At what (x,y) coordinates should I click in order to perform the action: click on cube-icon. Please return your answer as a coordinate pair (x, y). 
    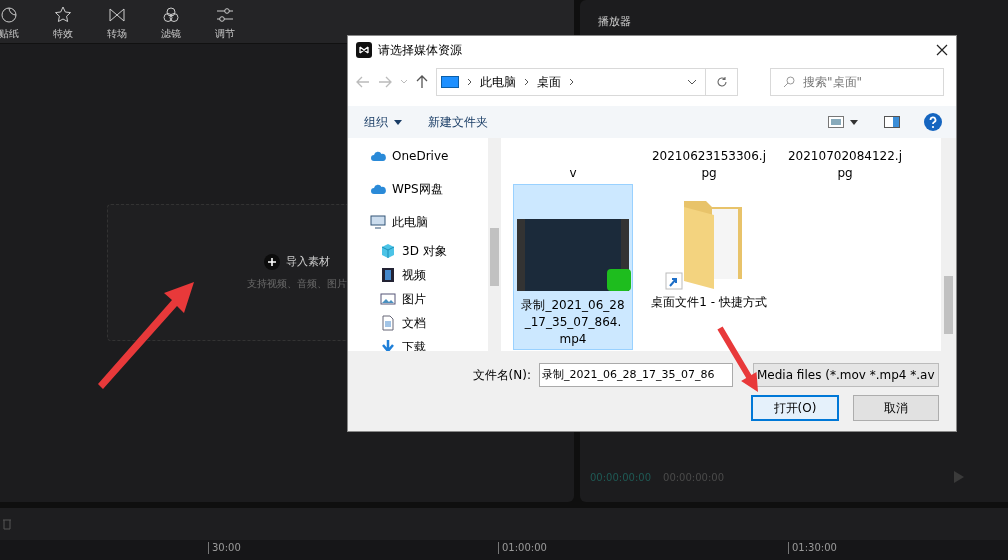
    Looking at the image, I should click on (388, 250).